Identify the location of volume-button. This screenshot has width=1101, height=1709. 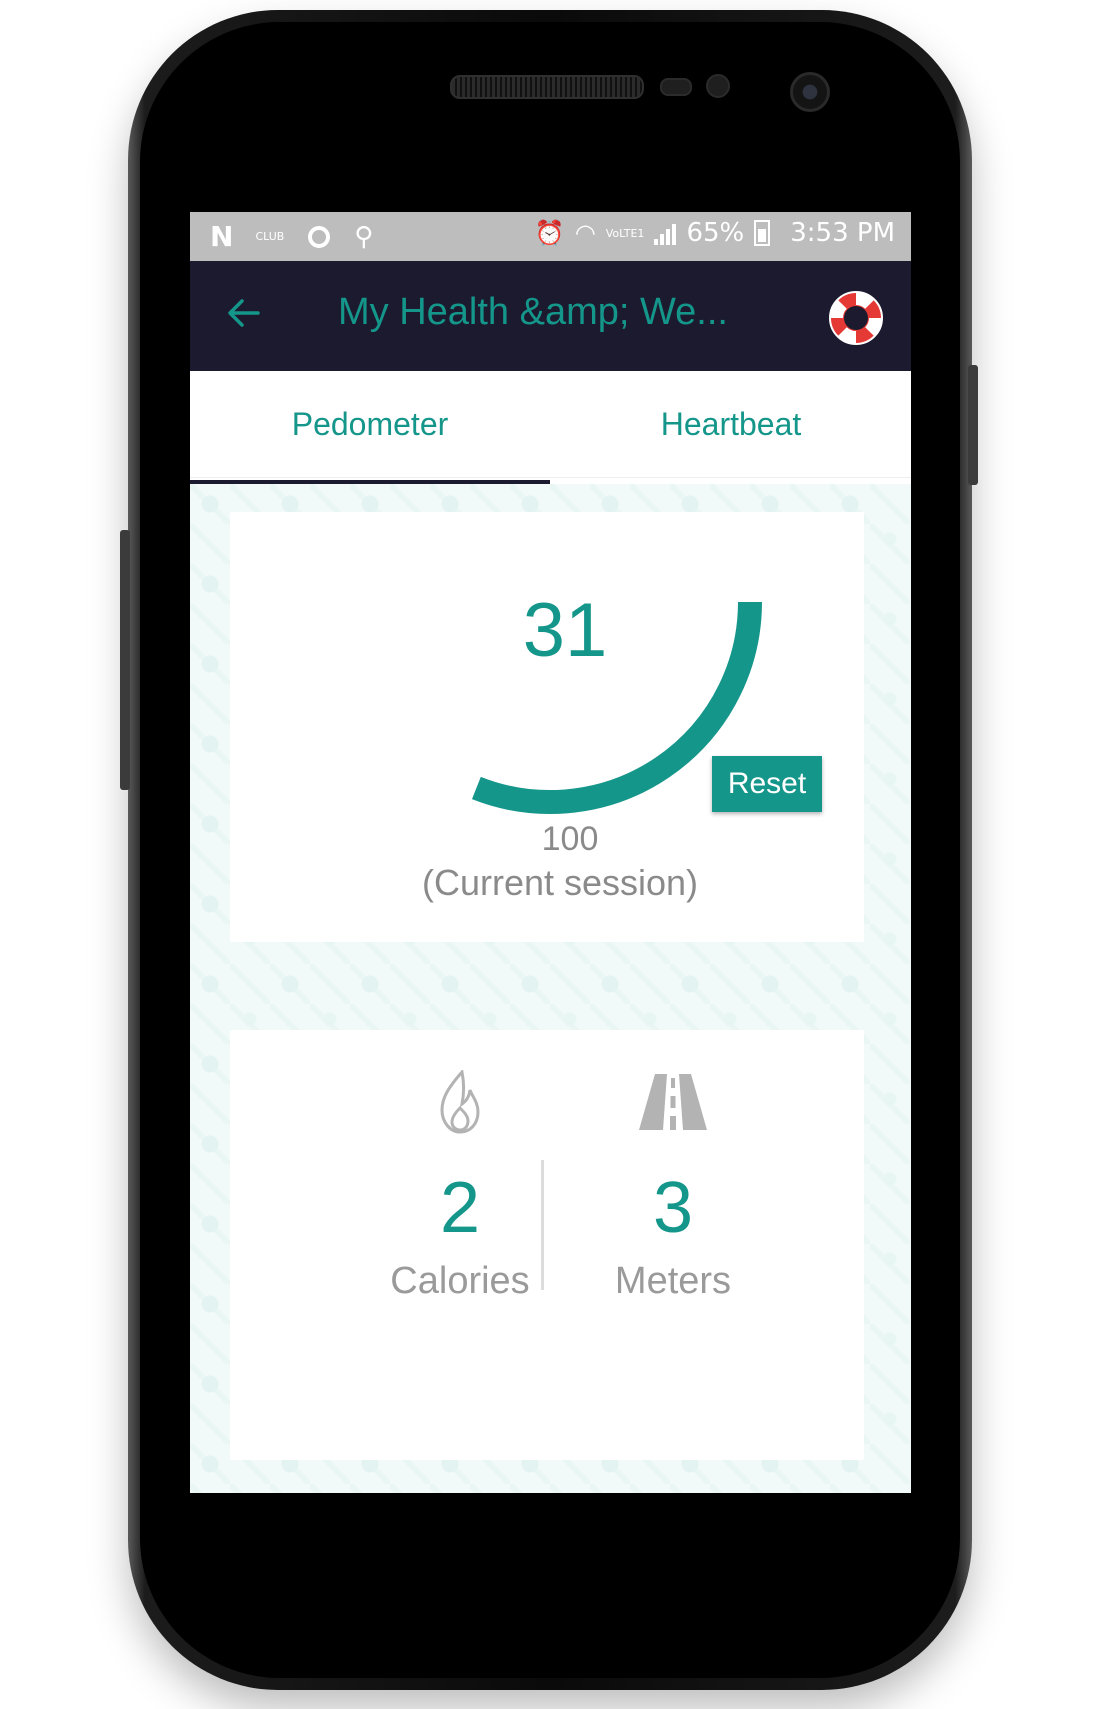
(125, 660).